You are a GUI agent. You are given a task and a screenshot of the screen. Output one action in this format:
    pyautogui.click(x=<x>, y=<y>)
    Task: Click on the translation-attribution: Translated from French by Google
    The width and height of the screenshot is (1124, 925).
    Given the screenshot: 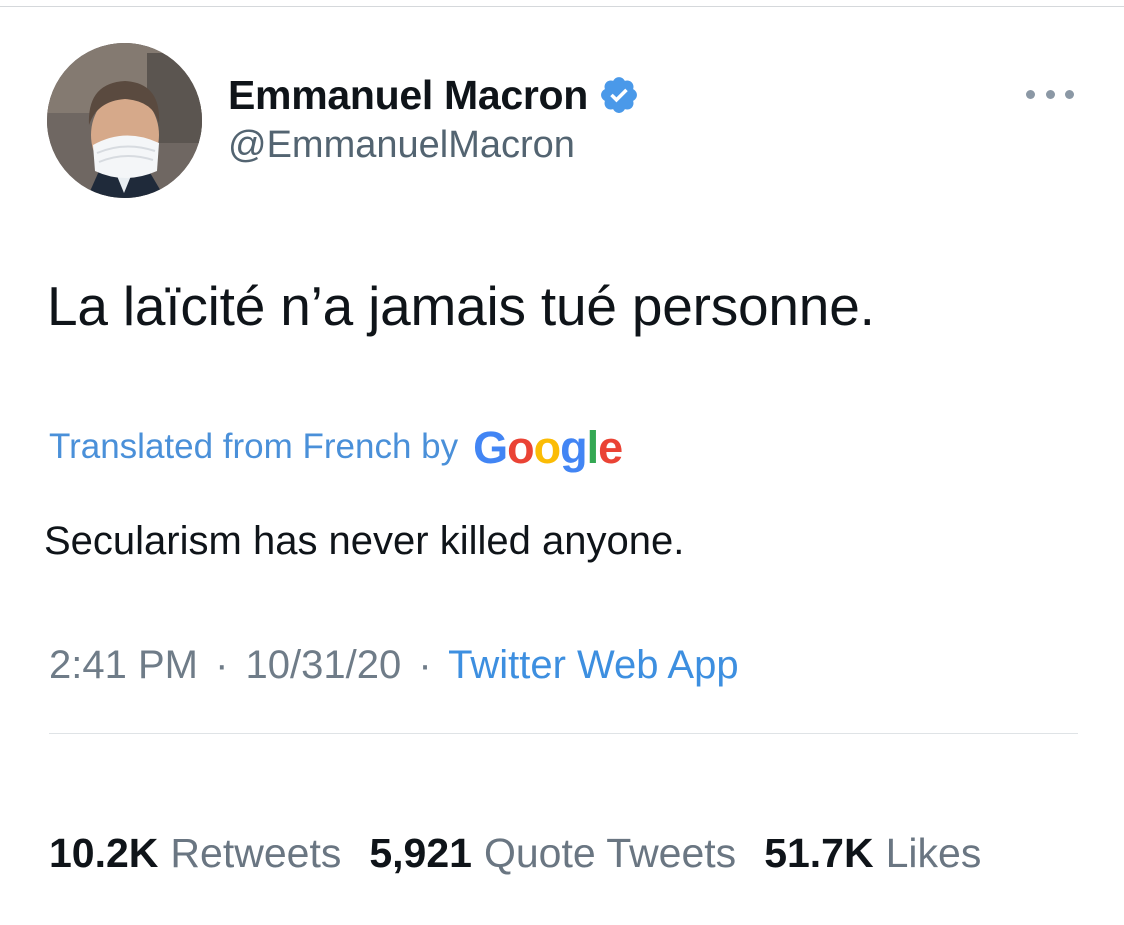 What is the action you would take?
    pyautogui.click(x=336, y=447)
    